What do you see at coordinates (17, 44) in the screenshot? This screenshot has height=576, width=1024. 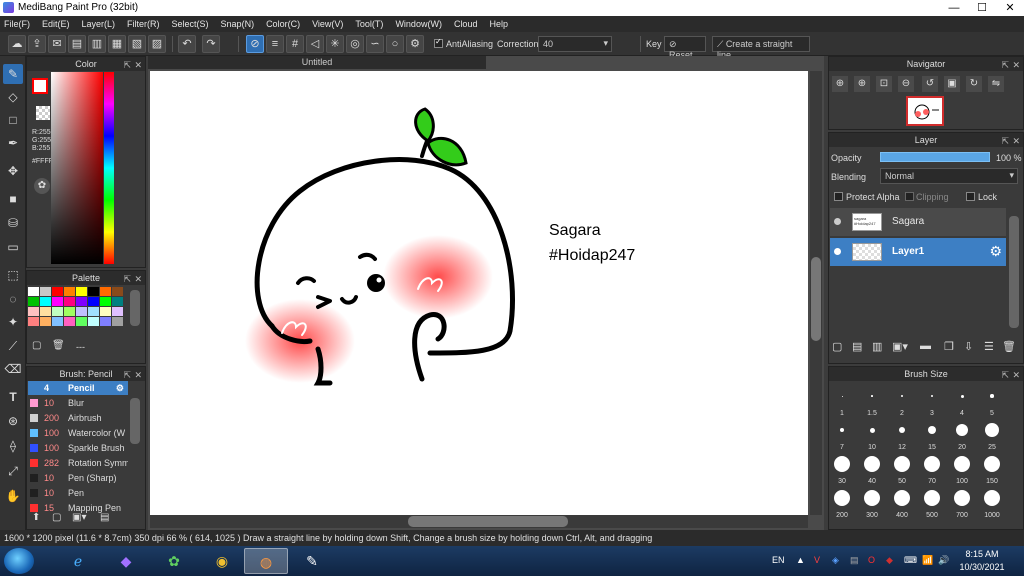 I see `cloud-icon: ☁` at bounding box center [17, 44].